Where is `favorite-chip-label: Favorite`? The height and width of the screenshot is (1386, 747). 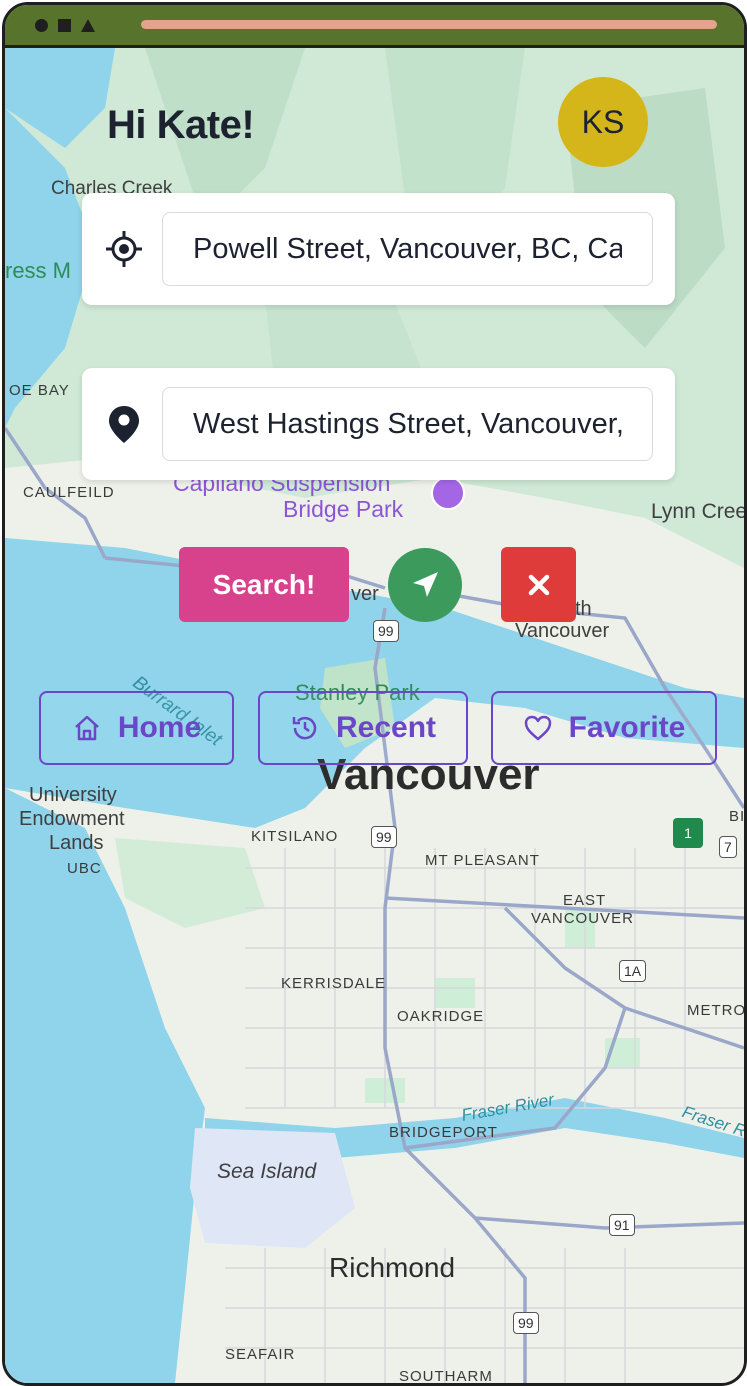
favorite-chip-label: Favorite is located at coordinates (627, 727).